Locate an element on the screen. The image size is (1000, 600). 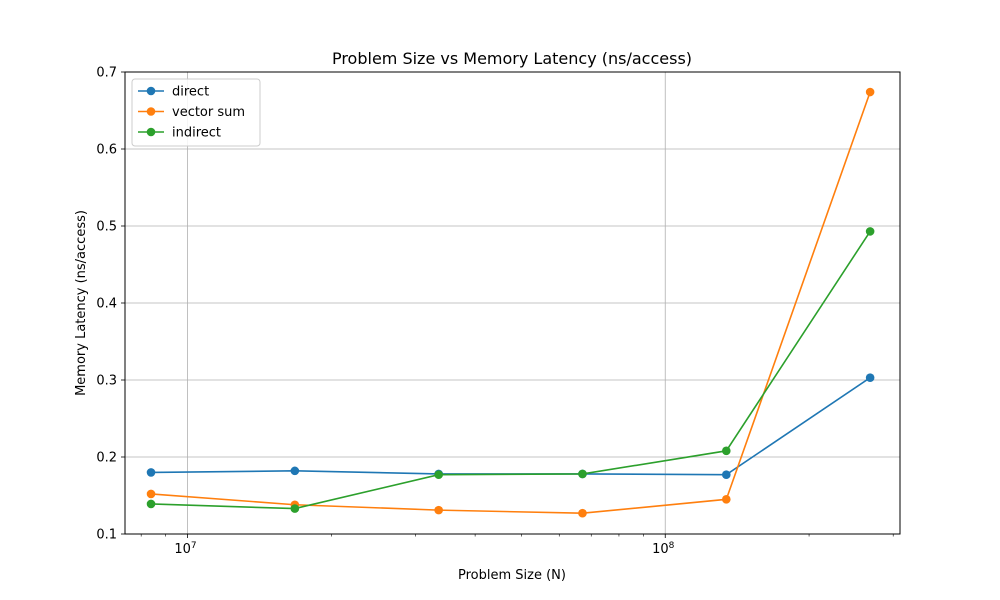
y-tick-label: 0.7 is located at coordinates (106, 73).